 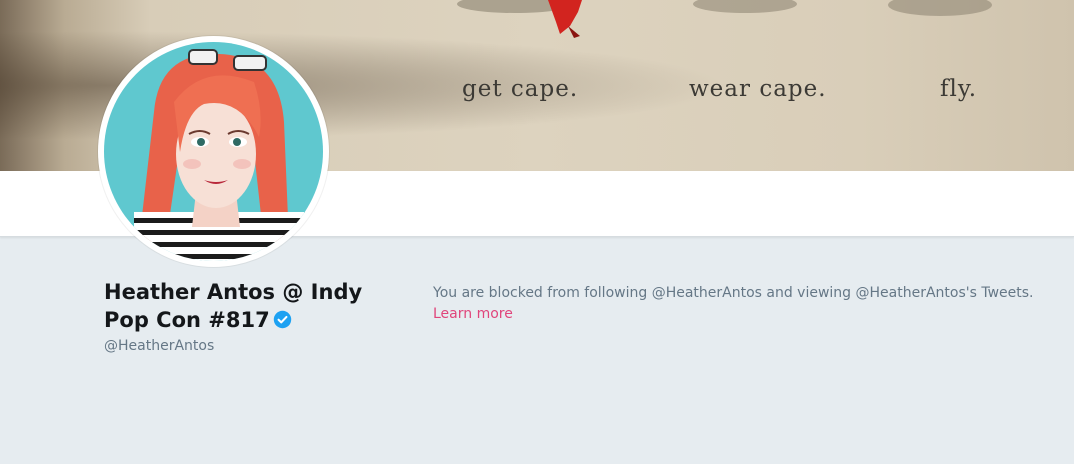 I want to click on profile-display-name: Heather Antos @ Indy Pop Con #817, so click(x=239, y=307).